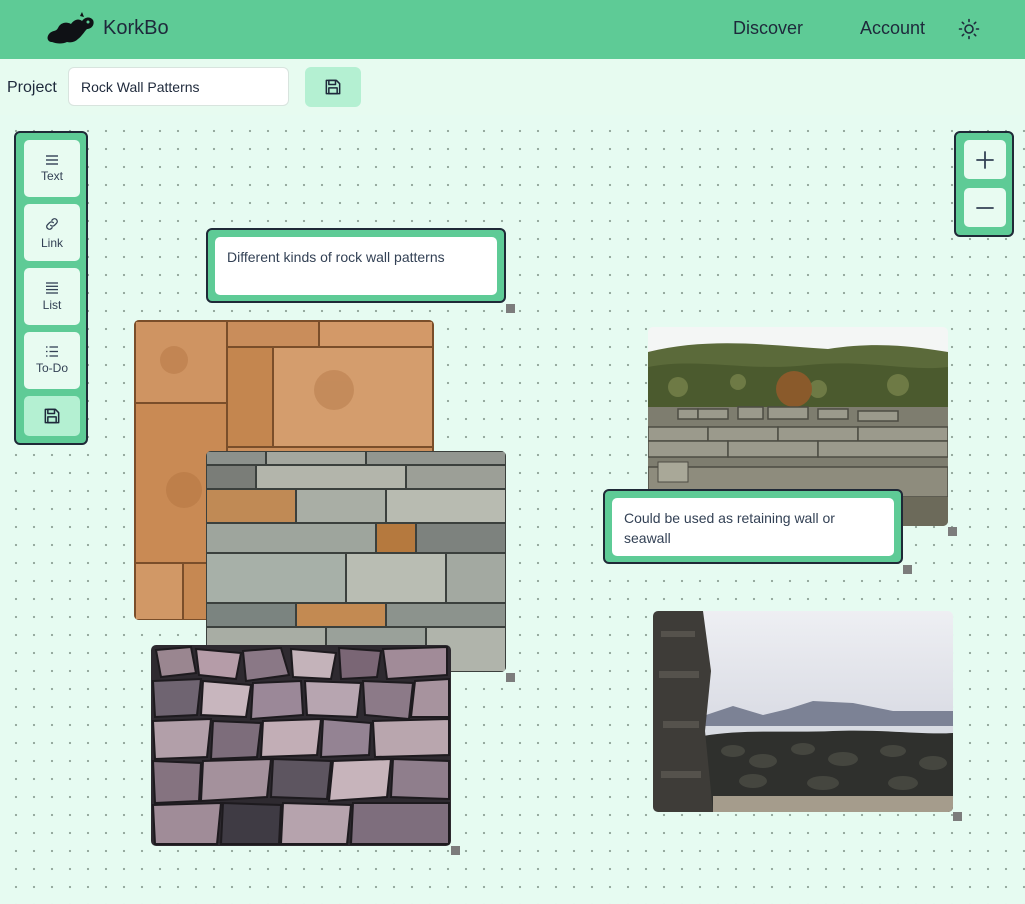 Image resolution: width=1025 pixels, height=904 pixels. I want to click on checklist-icon, so click(52, 351).